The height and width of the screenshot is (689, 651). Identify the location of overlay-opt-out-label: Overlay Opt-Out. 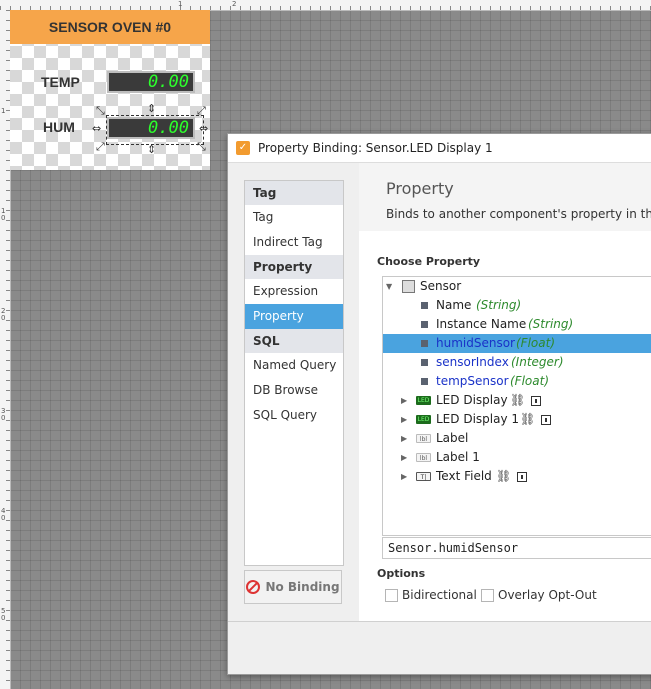
(547, 595).